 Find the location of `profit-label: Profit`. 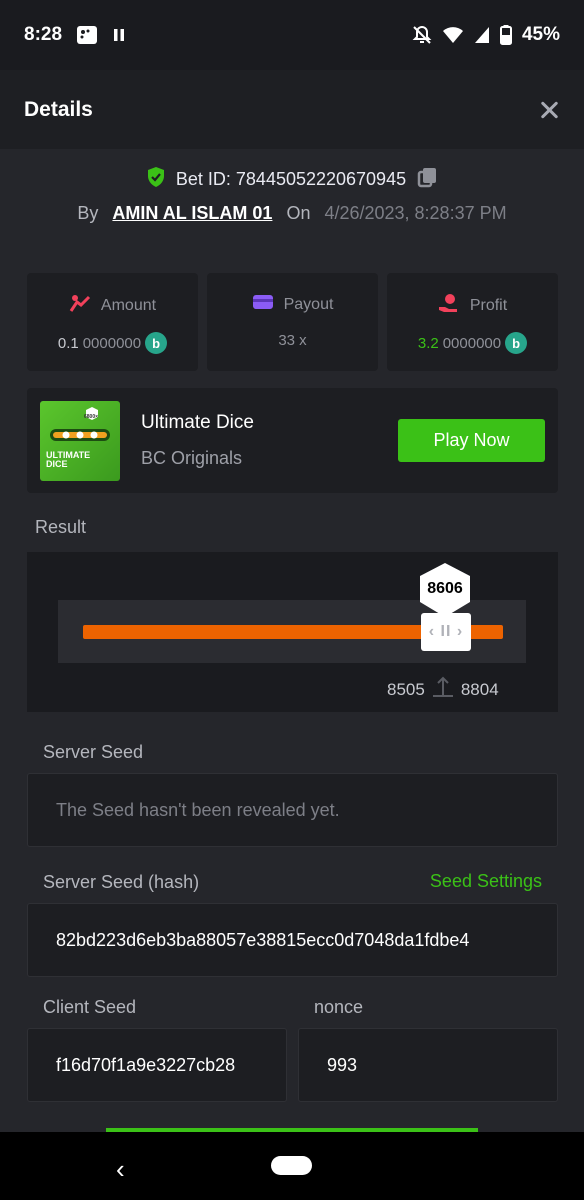

profit-label: Profit is located at coordinates (488, 305).